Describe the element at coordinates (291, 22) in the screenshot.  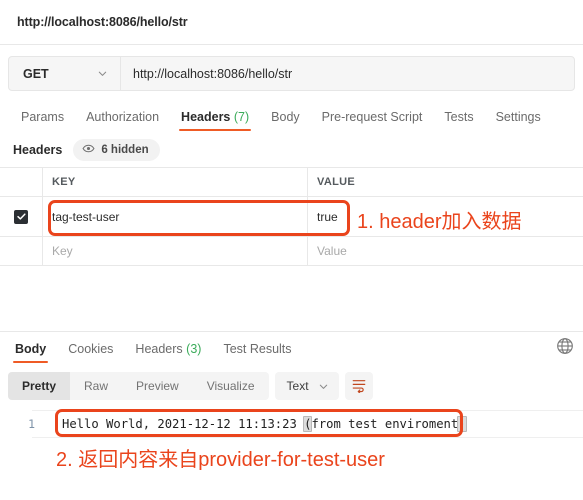
I see `request-title-bar: http://localhost:8086/hello/str` at that location.